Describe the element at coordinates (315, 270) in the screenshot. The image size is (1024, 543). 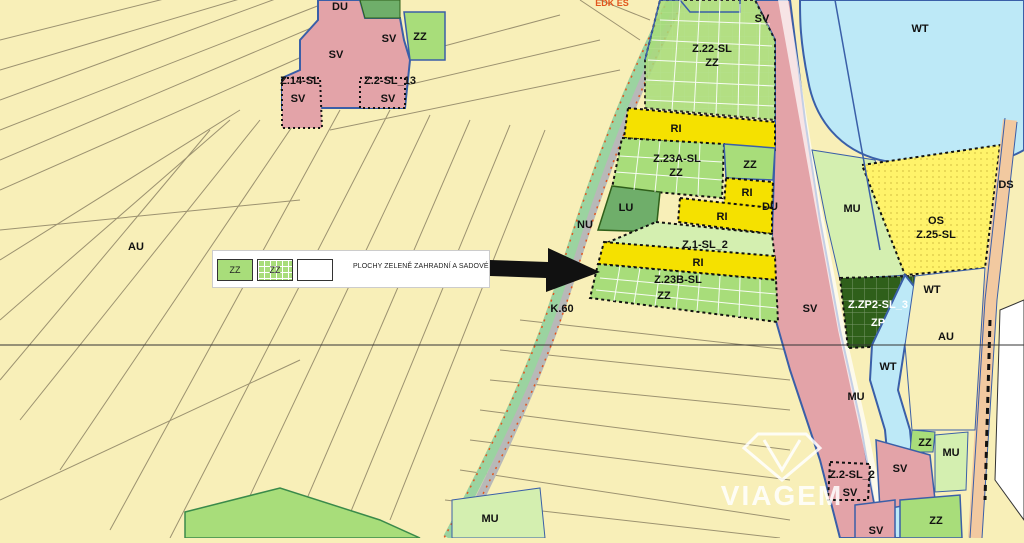
I see `legend-swatch-empty` at that location.